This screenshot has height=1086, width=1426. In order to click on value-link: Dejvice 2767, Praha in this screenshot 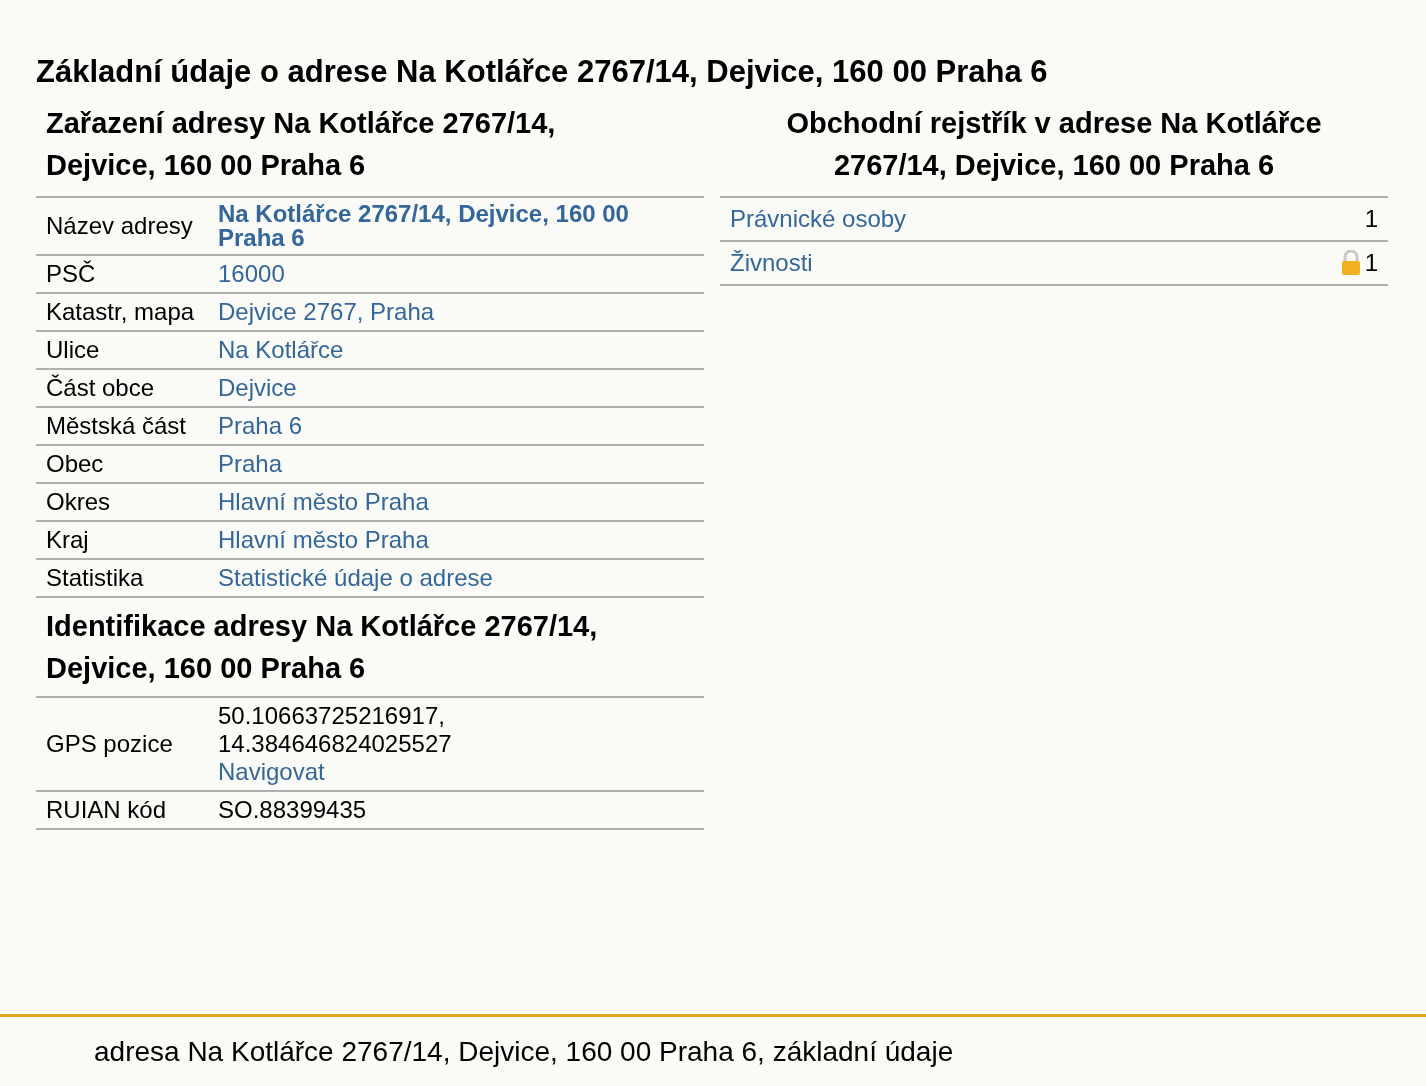, I will do `click(449, 312)`.